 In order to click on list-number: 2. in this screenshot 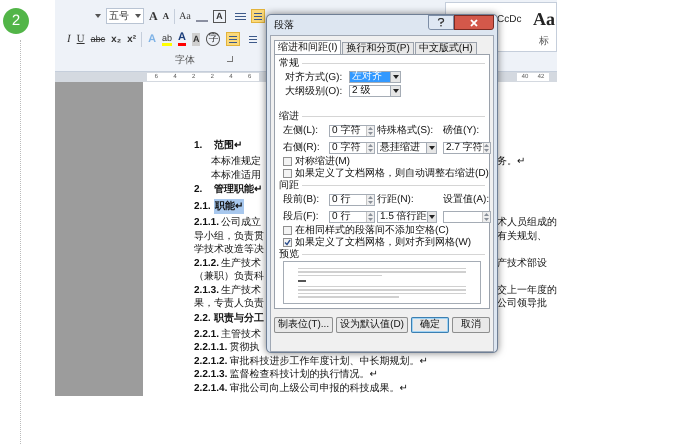, I will do `click(199, 190)`.